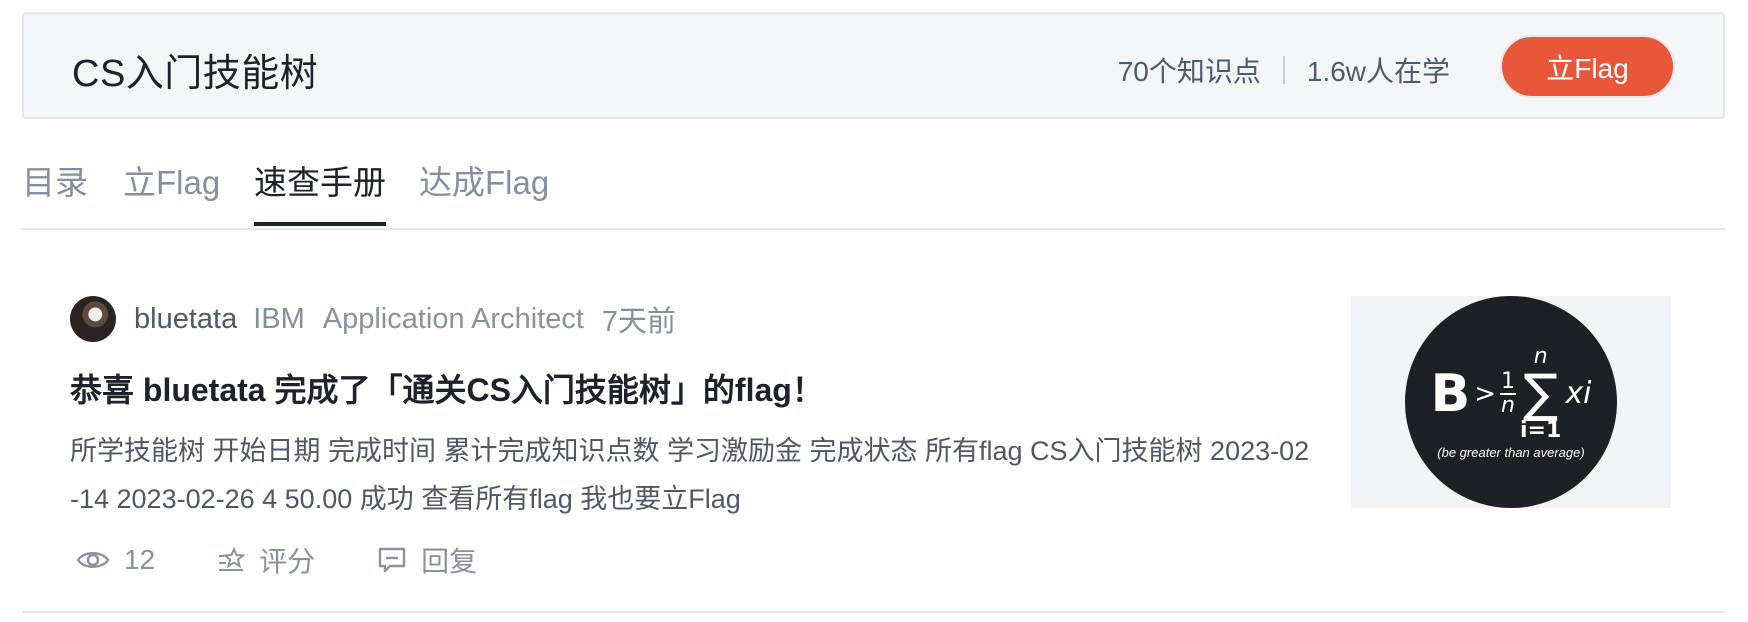 Image resolution: width=1748 pixels, height=622 pixels. What do you see at coordinates (93, 319) in the screenshot?
I see `avatar` at bounding box center [93, 319].